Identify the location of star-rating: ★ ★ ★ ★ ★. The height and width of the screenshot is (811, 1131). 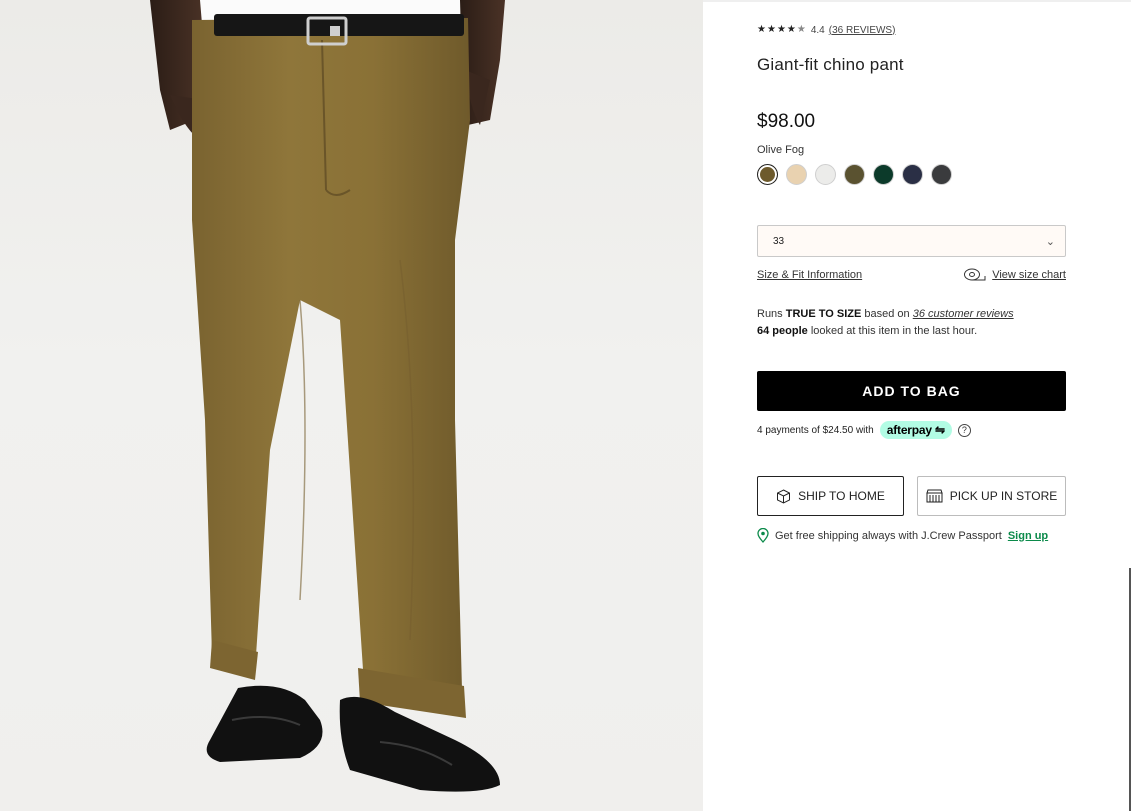
(781, 30).